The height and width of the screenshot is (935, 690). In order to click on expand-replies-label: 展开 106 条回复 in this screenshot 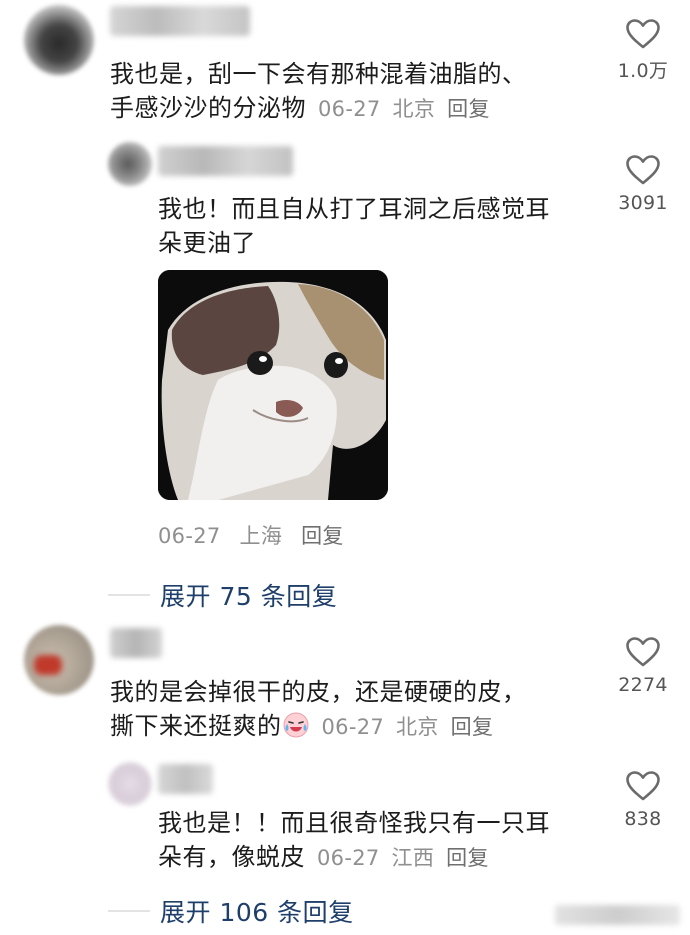, I will do `click(257, 912)`.